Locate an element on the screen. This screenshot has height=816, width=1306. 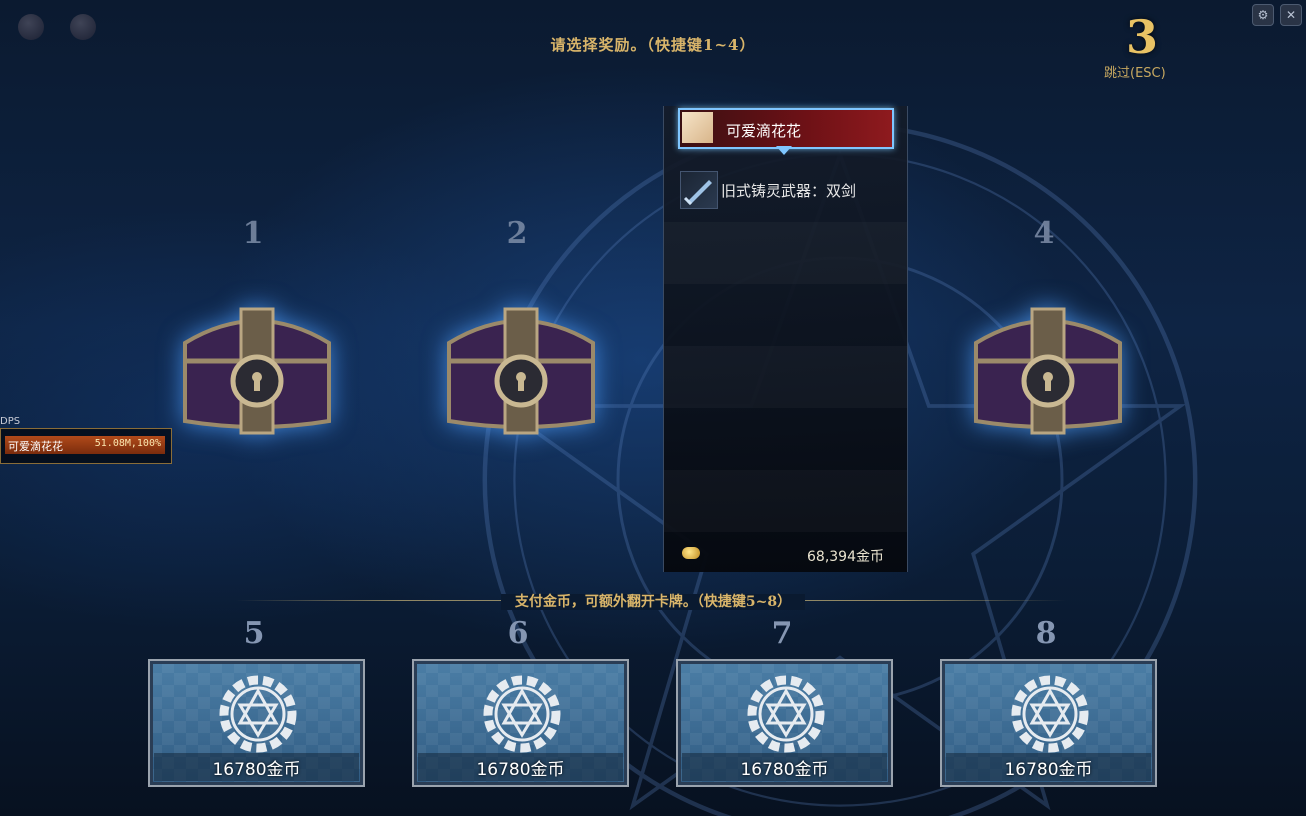
window-controls: ⚙ ✕ is located at coordinates (1277, 15).